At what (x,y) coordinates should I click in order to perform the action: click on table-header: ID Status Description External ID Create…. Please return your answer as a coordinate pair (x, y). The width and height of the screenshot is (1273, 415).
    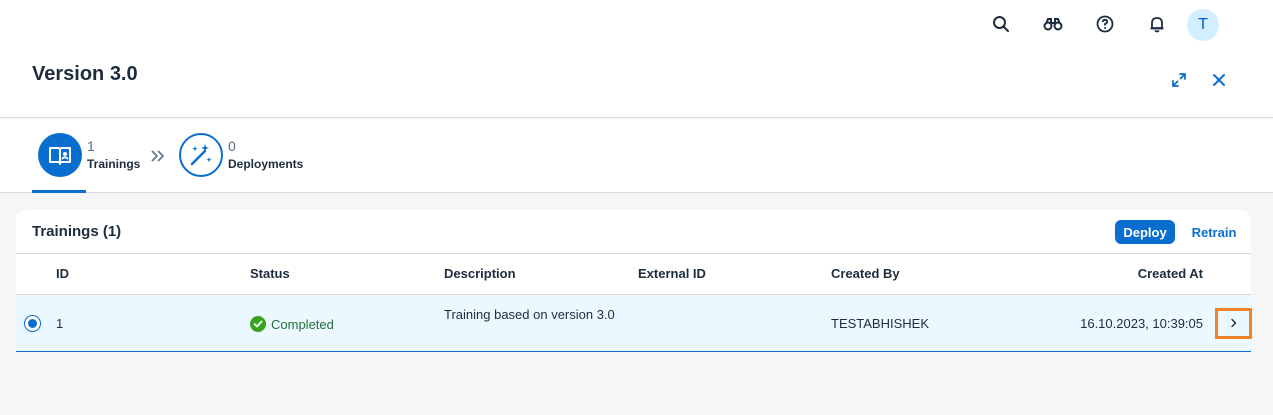
    Looking at the image, I should click on (633, 274).